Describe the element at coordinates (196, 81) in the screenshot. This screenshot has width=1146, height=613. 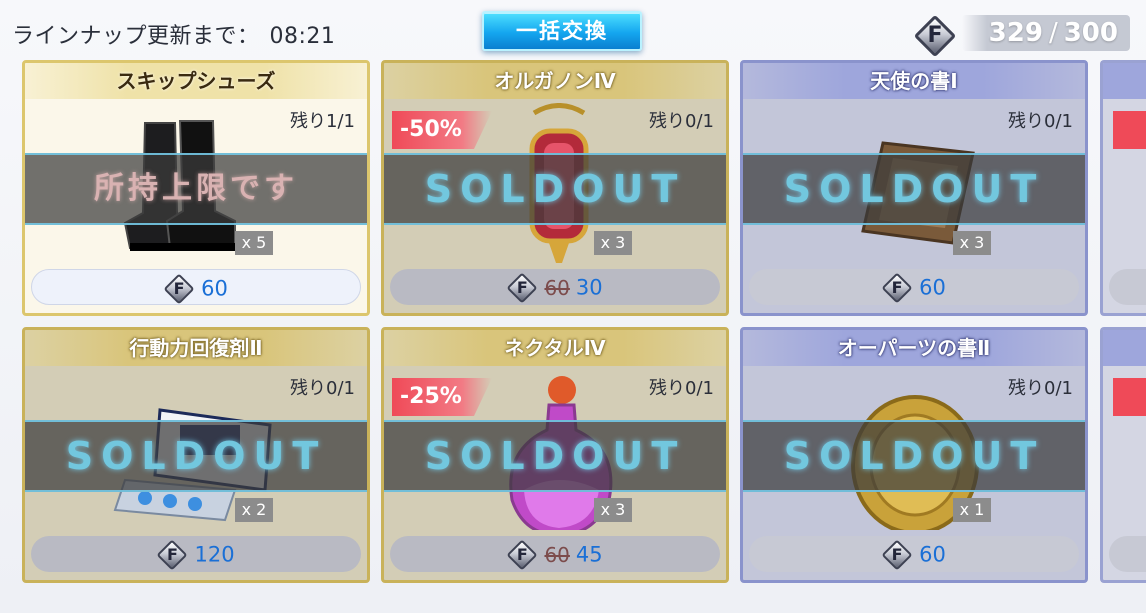
I see `item-name: スキップシューズ` at that location.